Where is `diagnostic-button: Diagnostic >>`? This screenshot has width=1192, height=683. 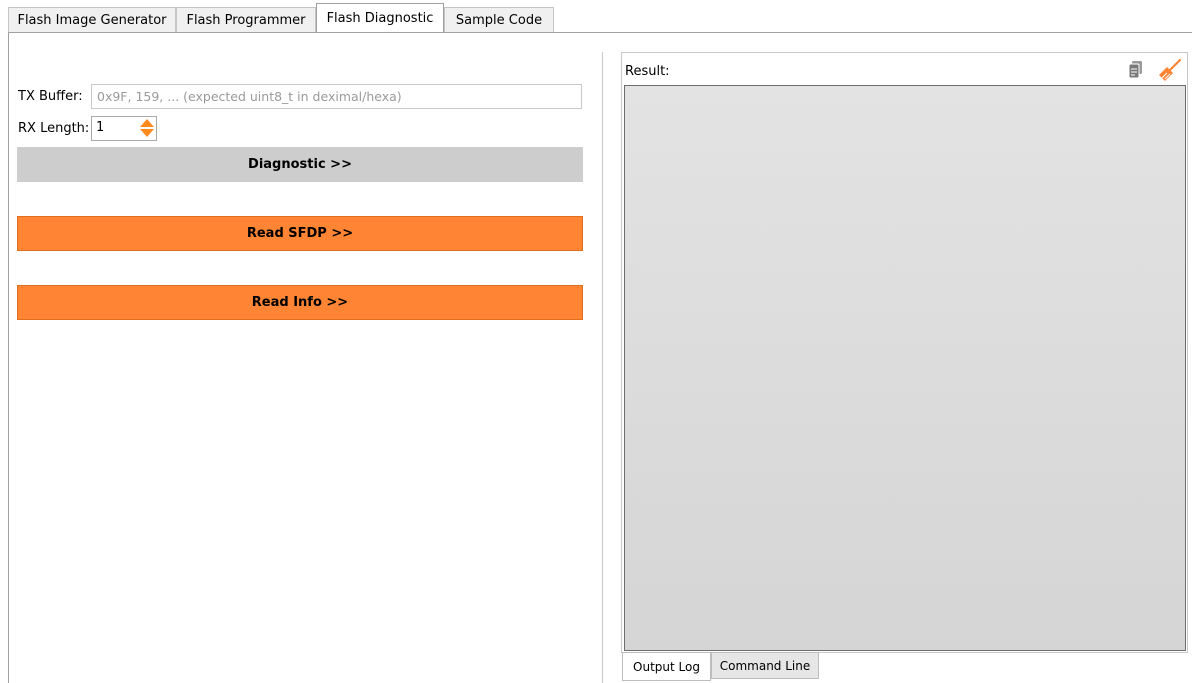
diagnostic-button: Diagnostic >> is located at coordinates (300, 164).